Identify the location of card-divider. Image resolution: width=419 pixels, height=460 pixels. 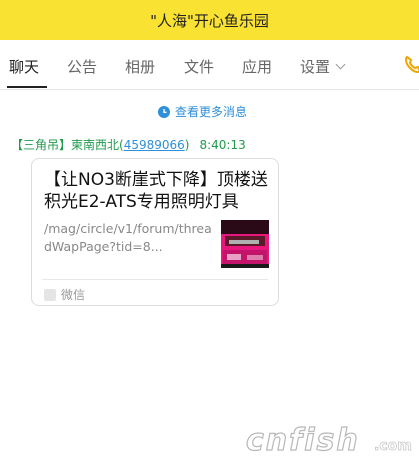
(155, 279).